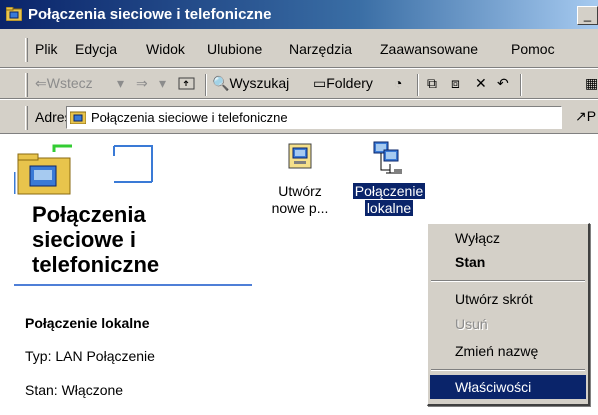 This screenshot has height=415, width=598. What do you see at coordinates (389, 180) in the screenshot?
I see `local-connection-item: Połączenie lokalne` at bounding box center [389, 180].